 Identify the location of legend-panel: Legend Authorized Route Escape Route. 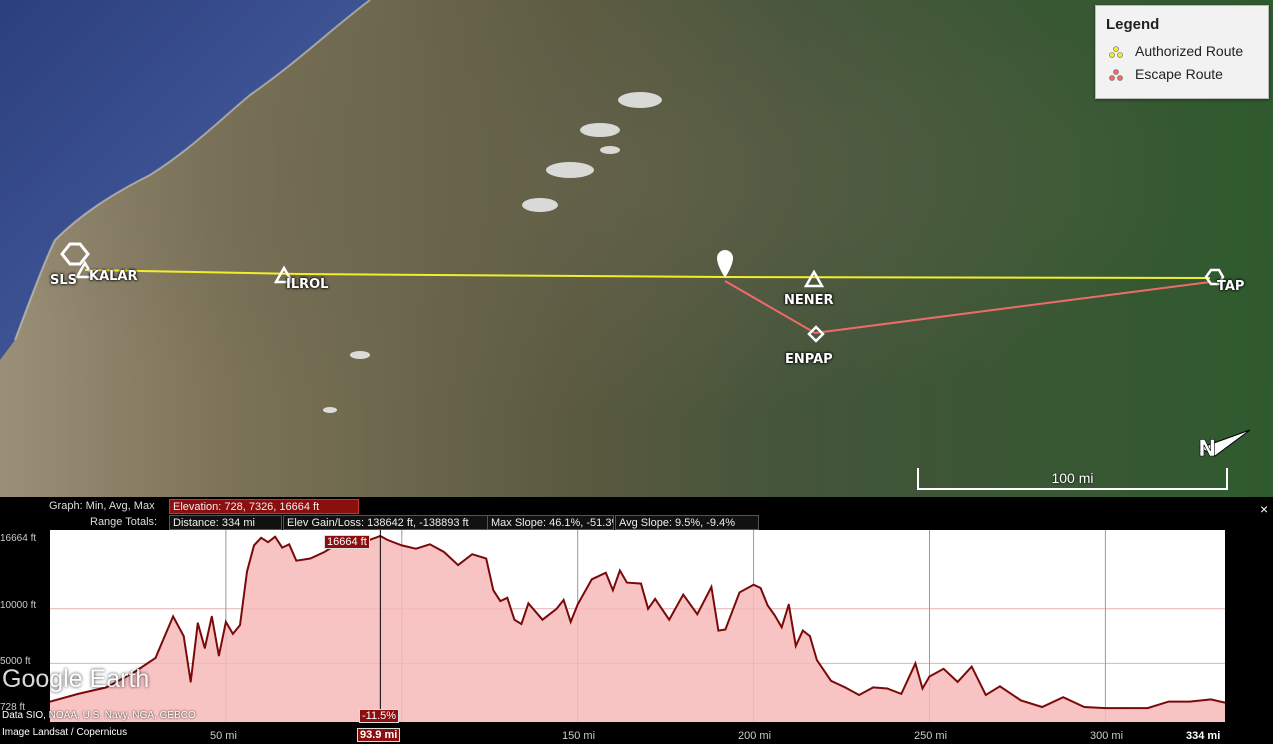
(1182, 52).